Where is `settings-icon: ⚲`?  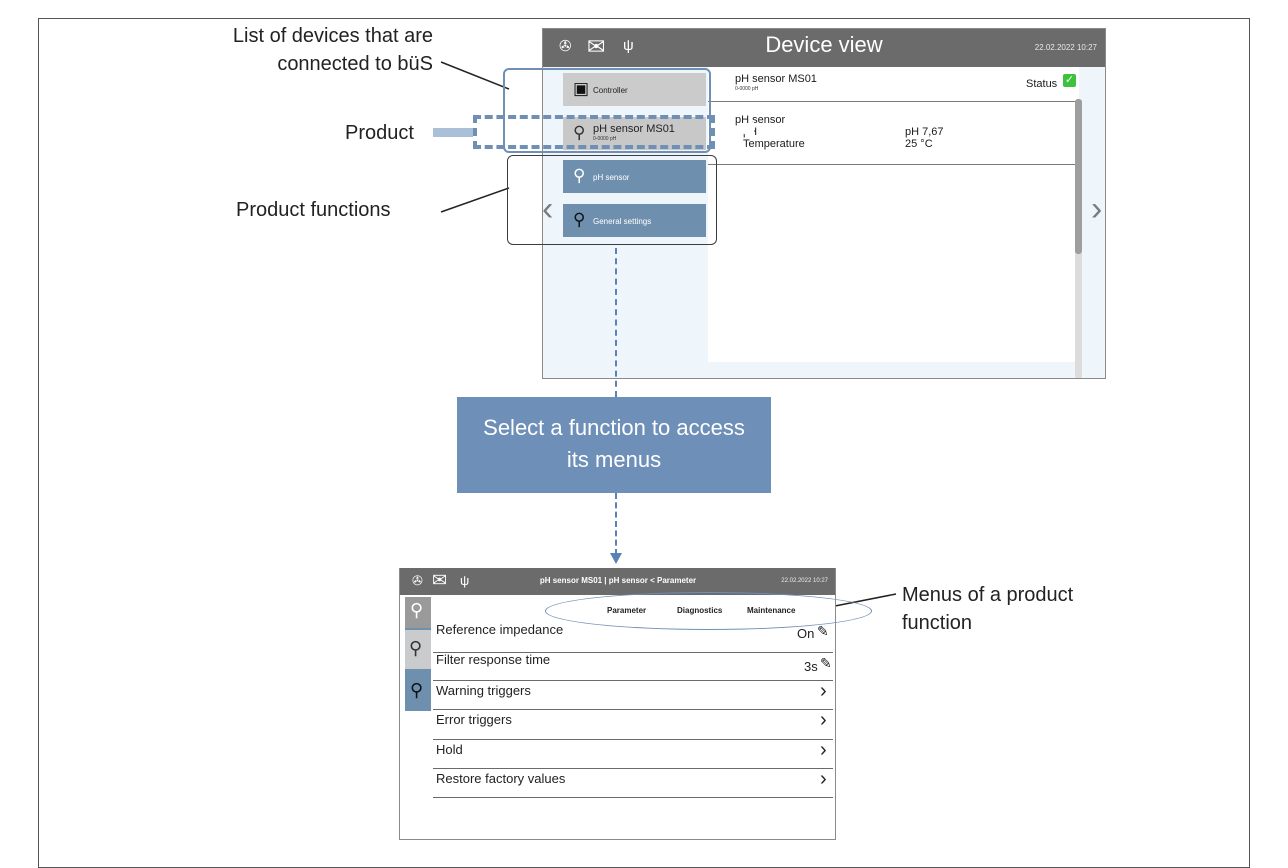 settings-icon: ⚲ is located at coordinates (417, 690).